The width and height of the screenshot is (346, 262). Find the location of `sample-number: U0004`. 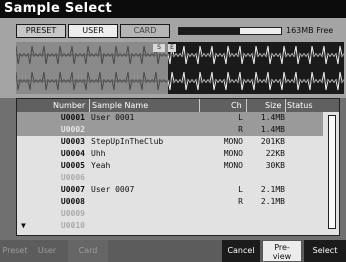

sample-number: U0004 is located at coordinates (72, 153).